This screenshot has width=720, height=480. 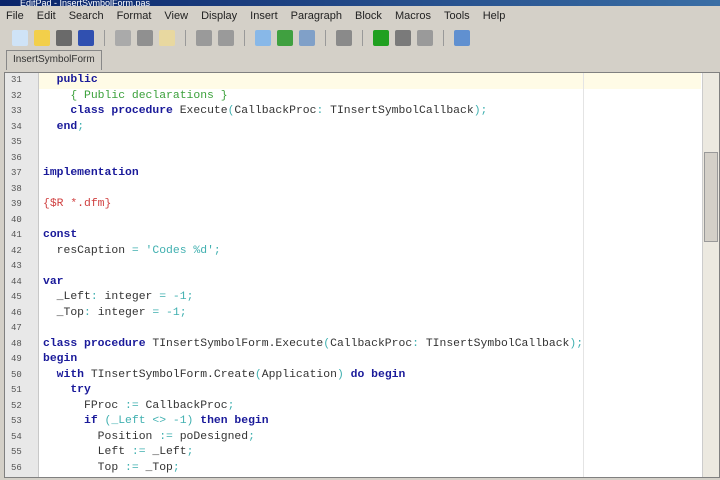 I want to click on save-icon, so click(x=64, y=38).